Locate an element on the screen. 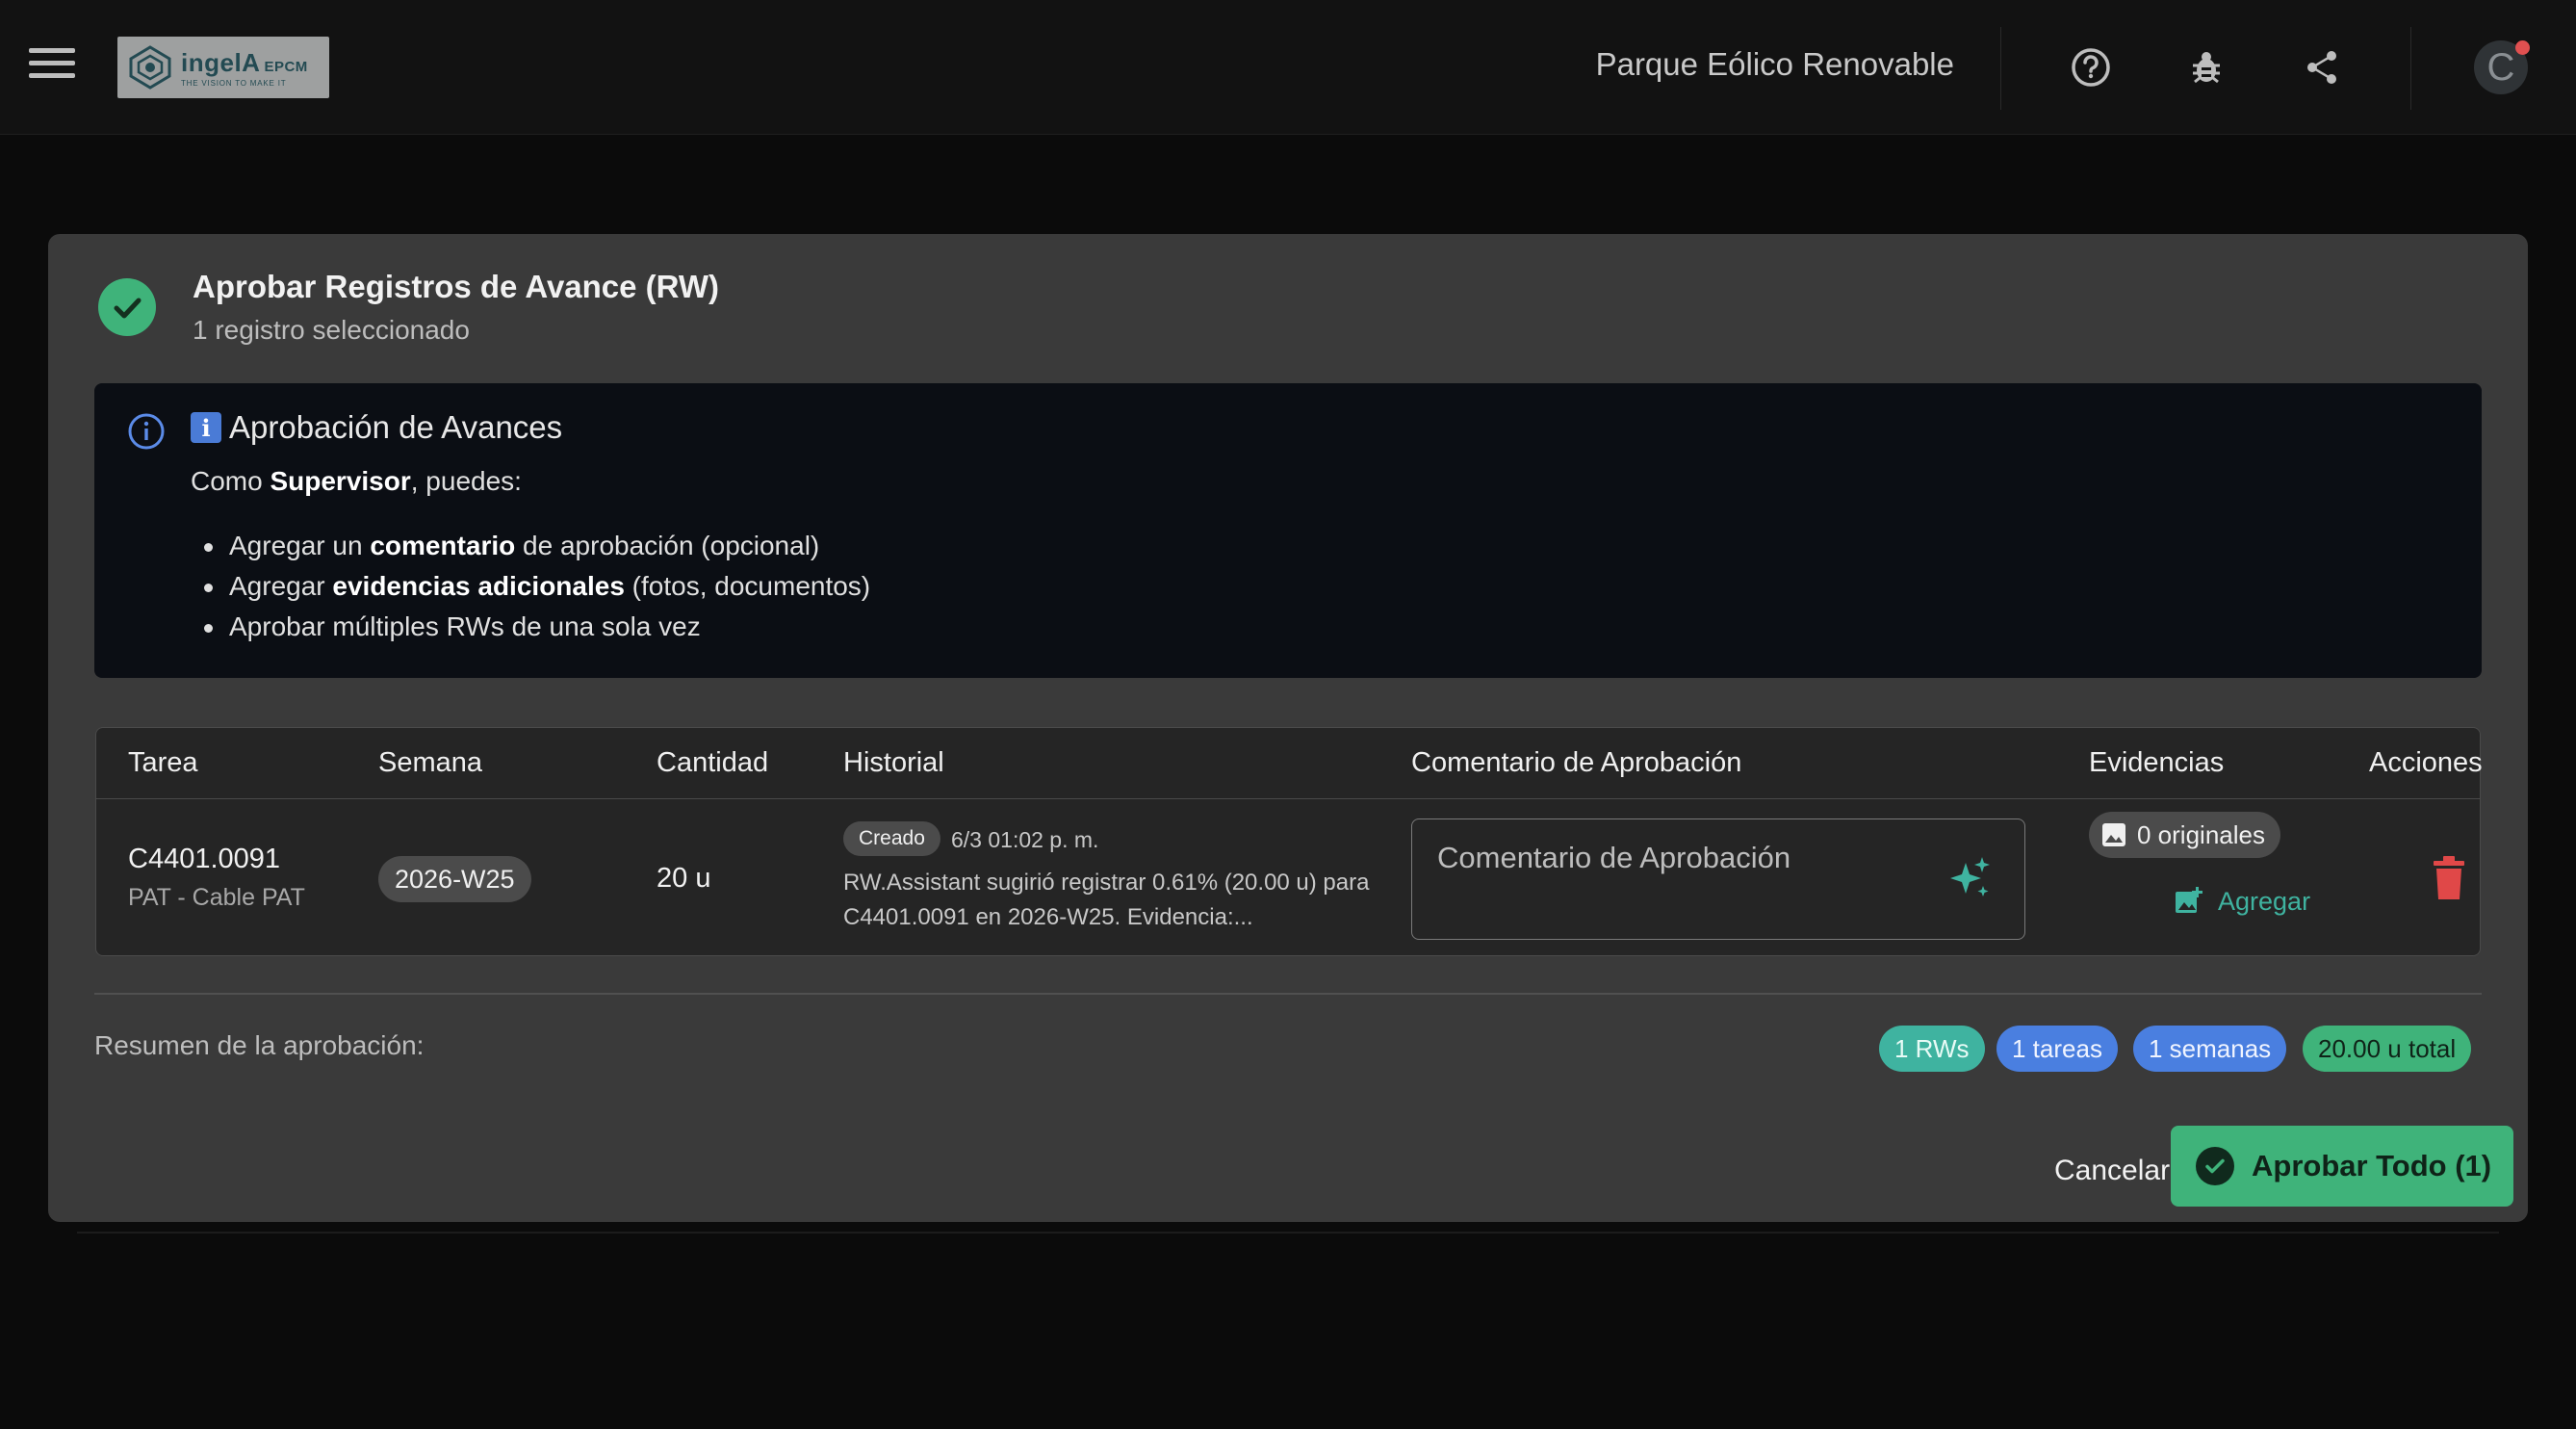 Image resolution: width=2576 pixels, height=1429 pixels. column-header: Historial is located at coordinates (893, 763).